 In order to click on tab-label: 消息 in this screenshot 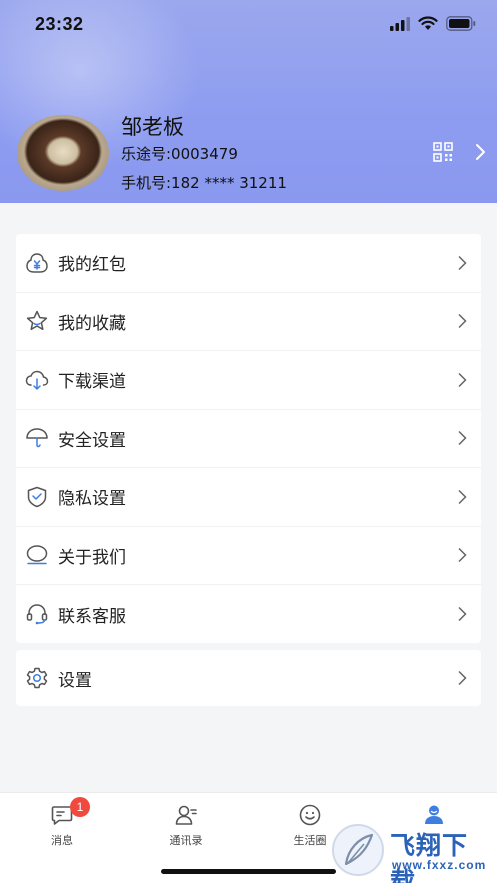, I will do `click(62, 840)`.